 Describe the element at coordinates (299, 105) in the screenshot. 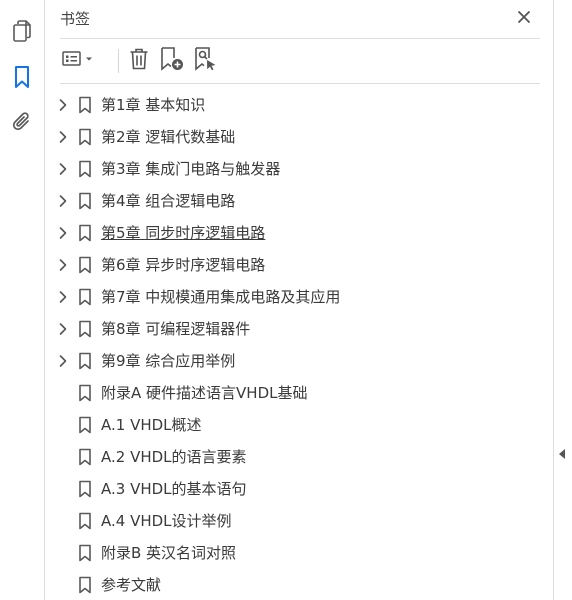

I see `bookmark-item: 第1章 基本知识` at that location.